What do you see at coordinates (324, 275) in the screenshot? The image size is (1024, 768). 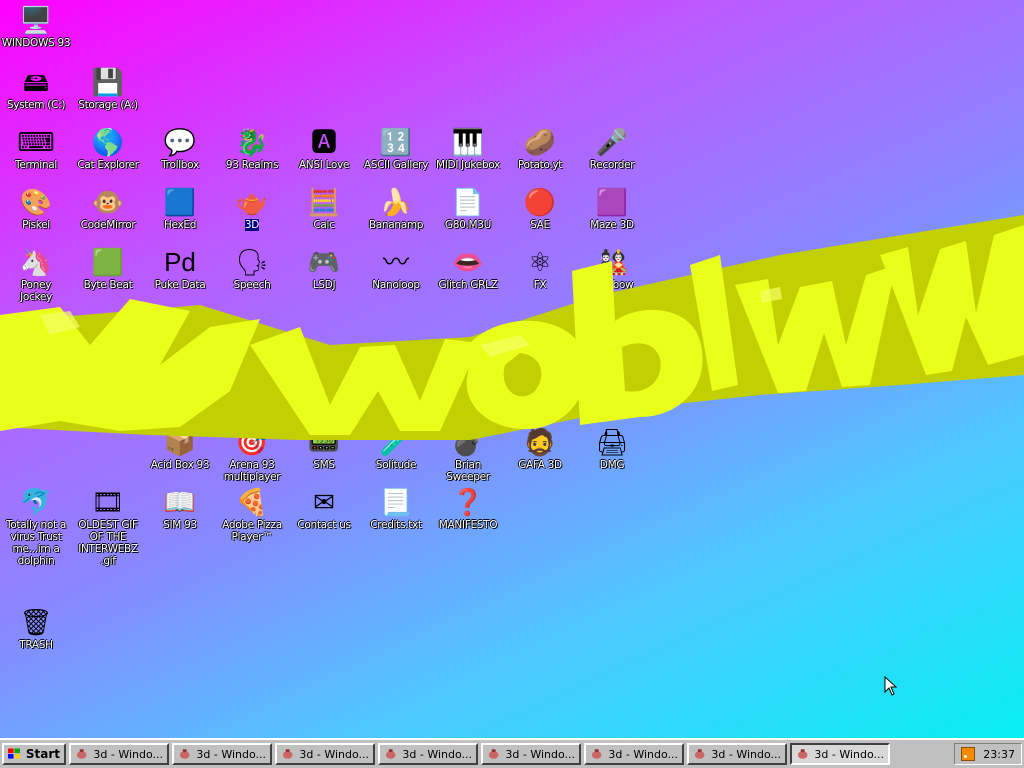 I see `desktop-icon-lsdj: 🎮 LSDJ` at bounding box center [324, 275].